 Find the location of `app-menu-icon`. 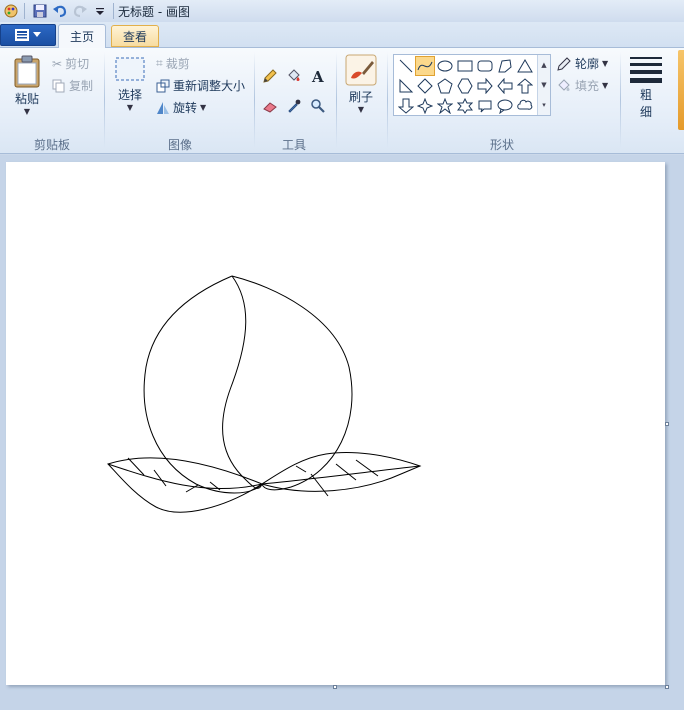

app-menu-icon is located at coordinates (22, 35).